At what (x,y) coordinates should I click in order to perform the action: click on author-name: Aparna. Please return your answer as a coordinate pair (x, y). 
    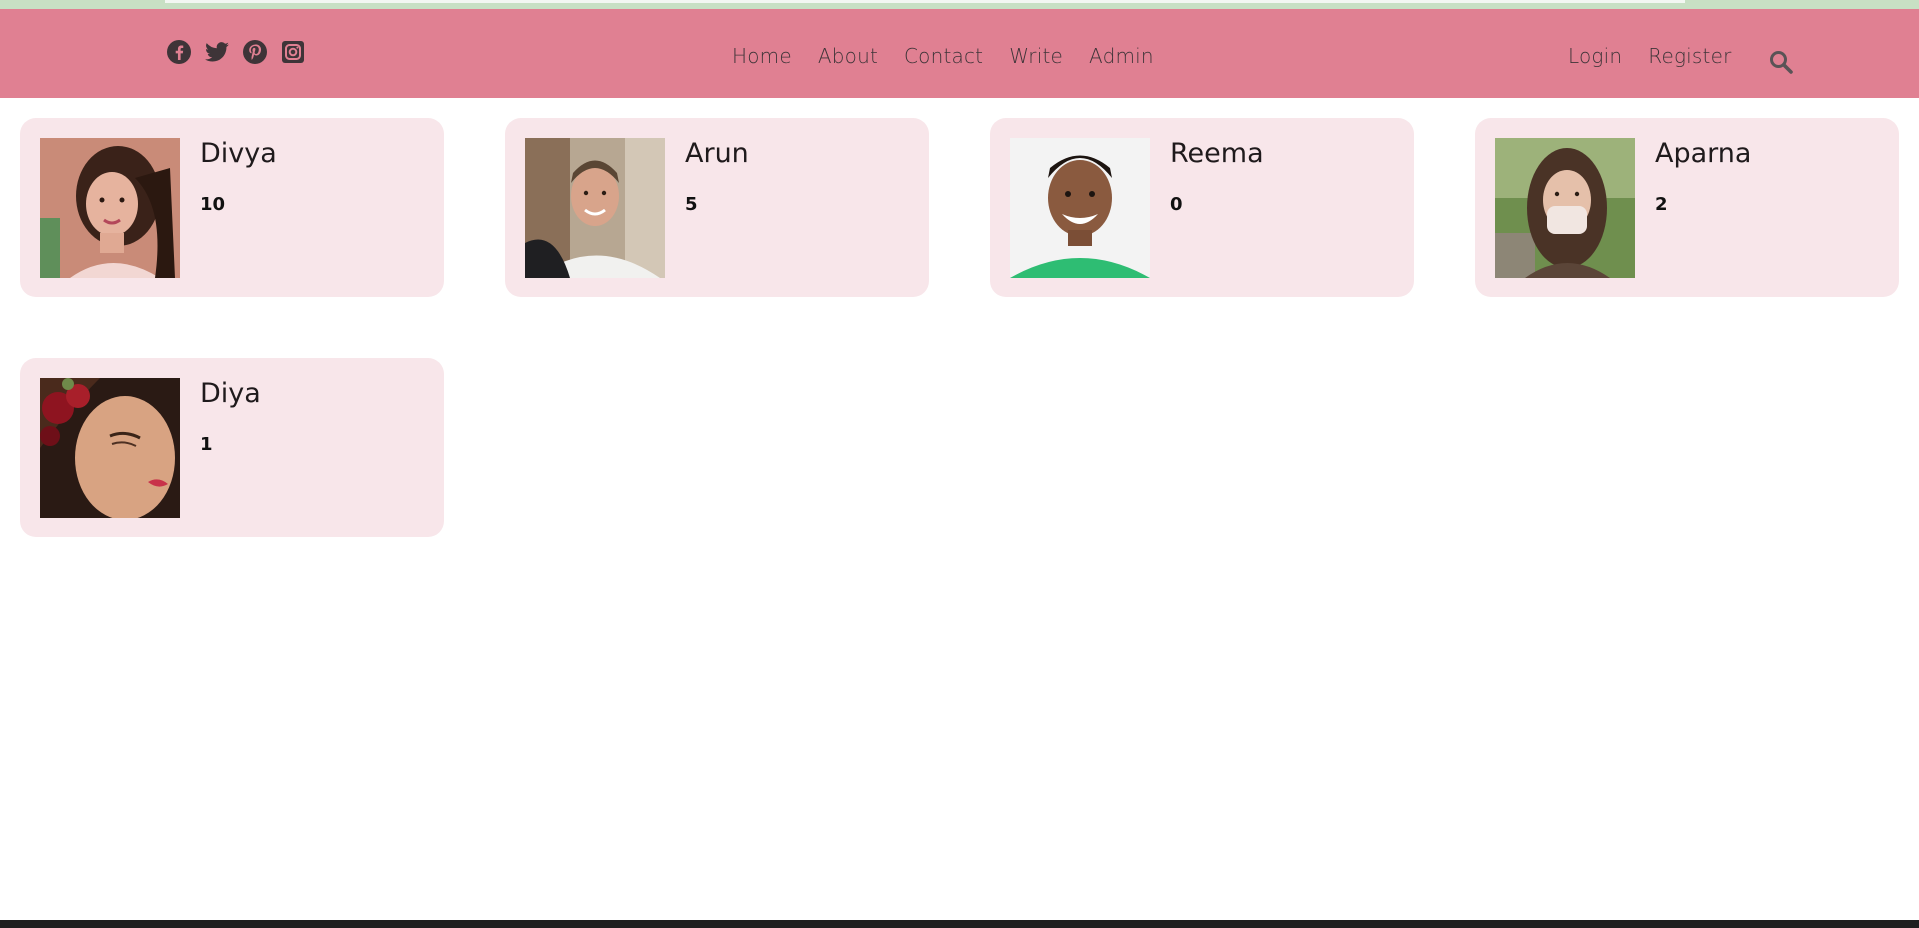
    Looking at the image, I should click on (1703, 153).